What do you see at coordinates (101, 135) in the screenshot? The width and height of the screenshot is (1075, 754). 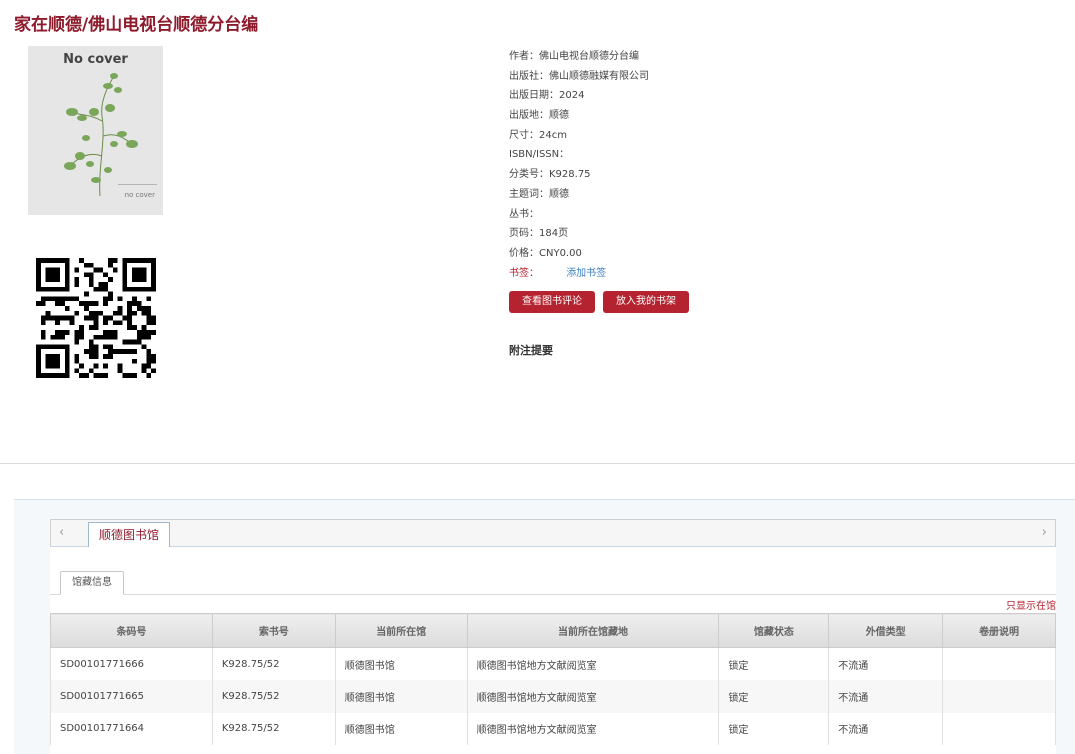 I see `plant-illustration` at bounding box center [101, 135].